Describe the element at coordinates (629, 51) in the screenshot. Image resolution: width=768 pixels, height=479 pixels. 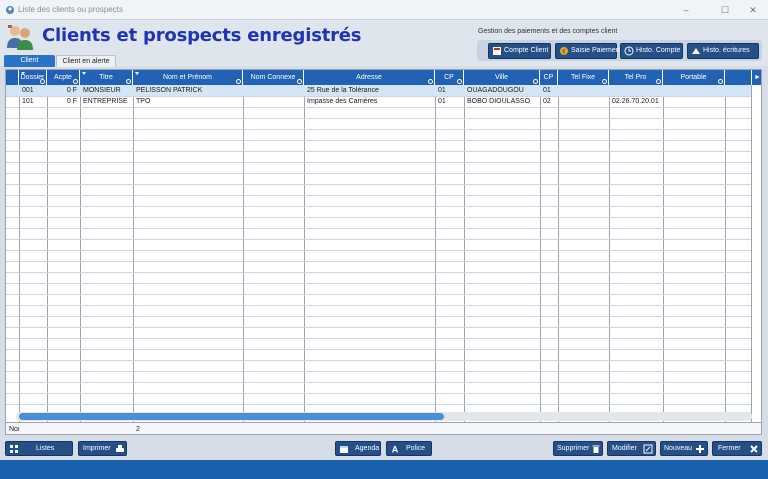
I see `history-icon` at that location.